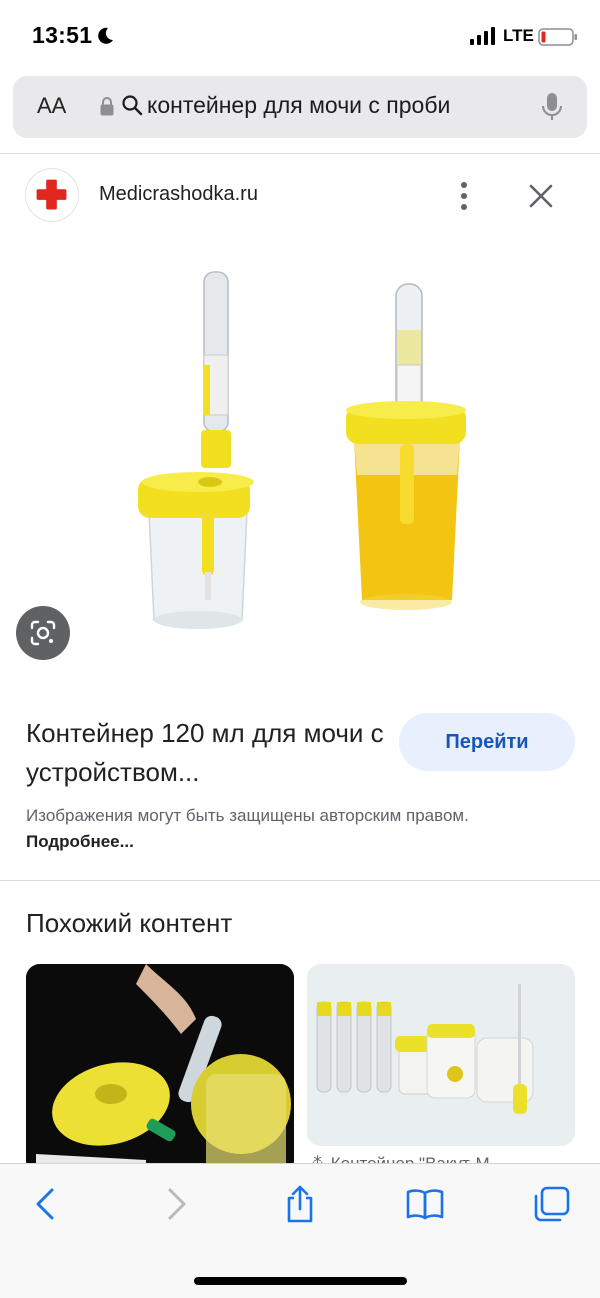  Describe the element at coordinates (552, 107) in the screenshot. I see `mic-icon` at that location.